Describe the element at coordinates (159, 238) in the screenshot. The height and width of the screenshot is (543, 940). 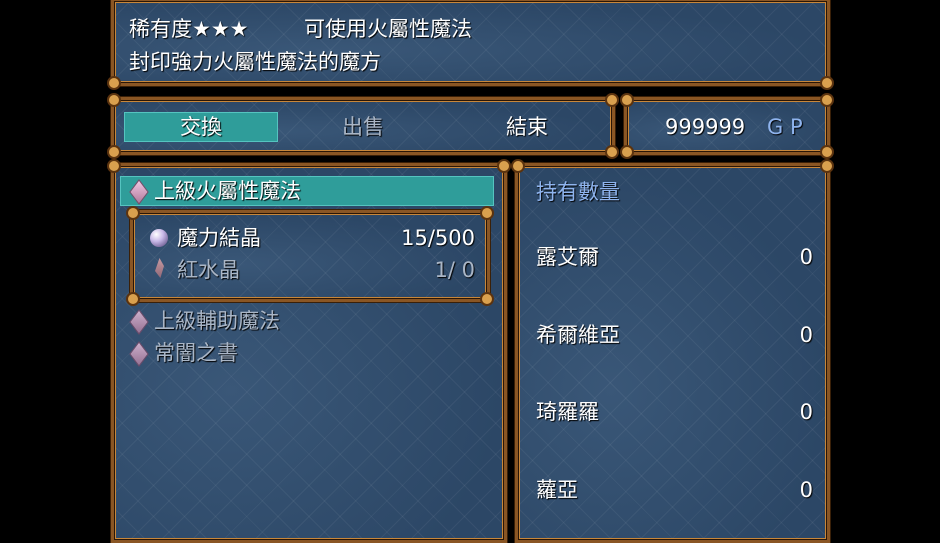
I see `mana-crystal-icon` at that location.